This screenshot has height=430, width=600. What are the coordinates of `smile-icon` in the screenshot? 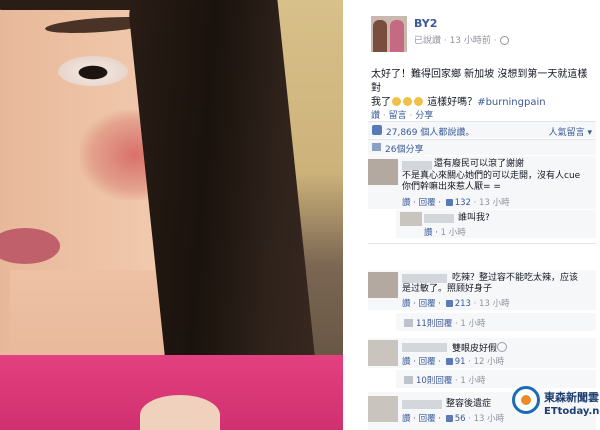 It's located at (502, 347).